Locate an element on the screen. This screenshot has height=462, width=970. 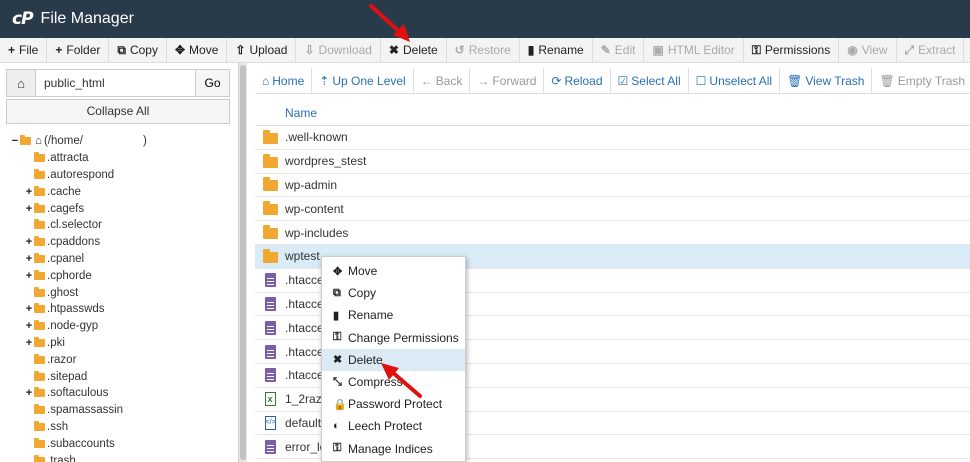
copy-icon: ⧉ is located at coordinates (337, 292).